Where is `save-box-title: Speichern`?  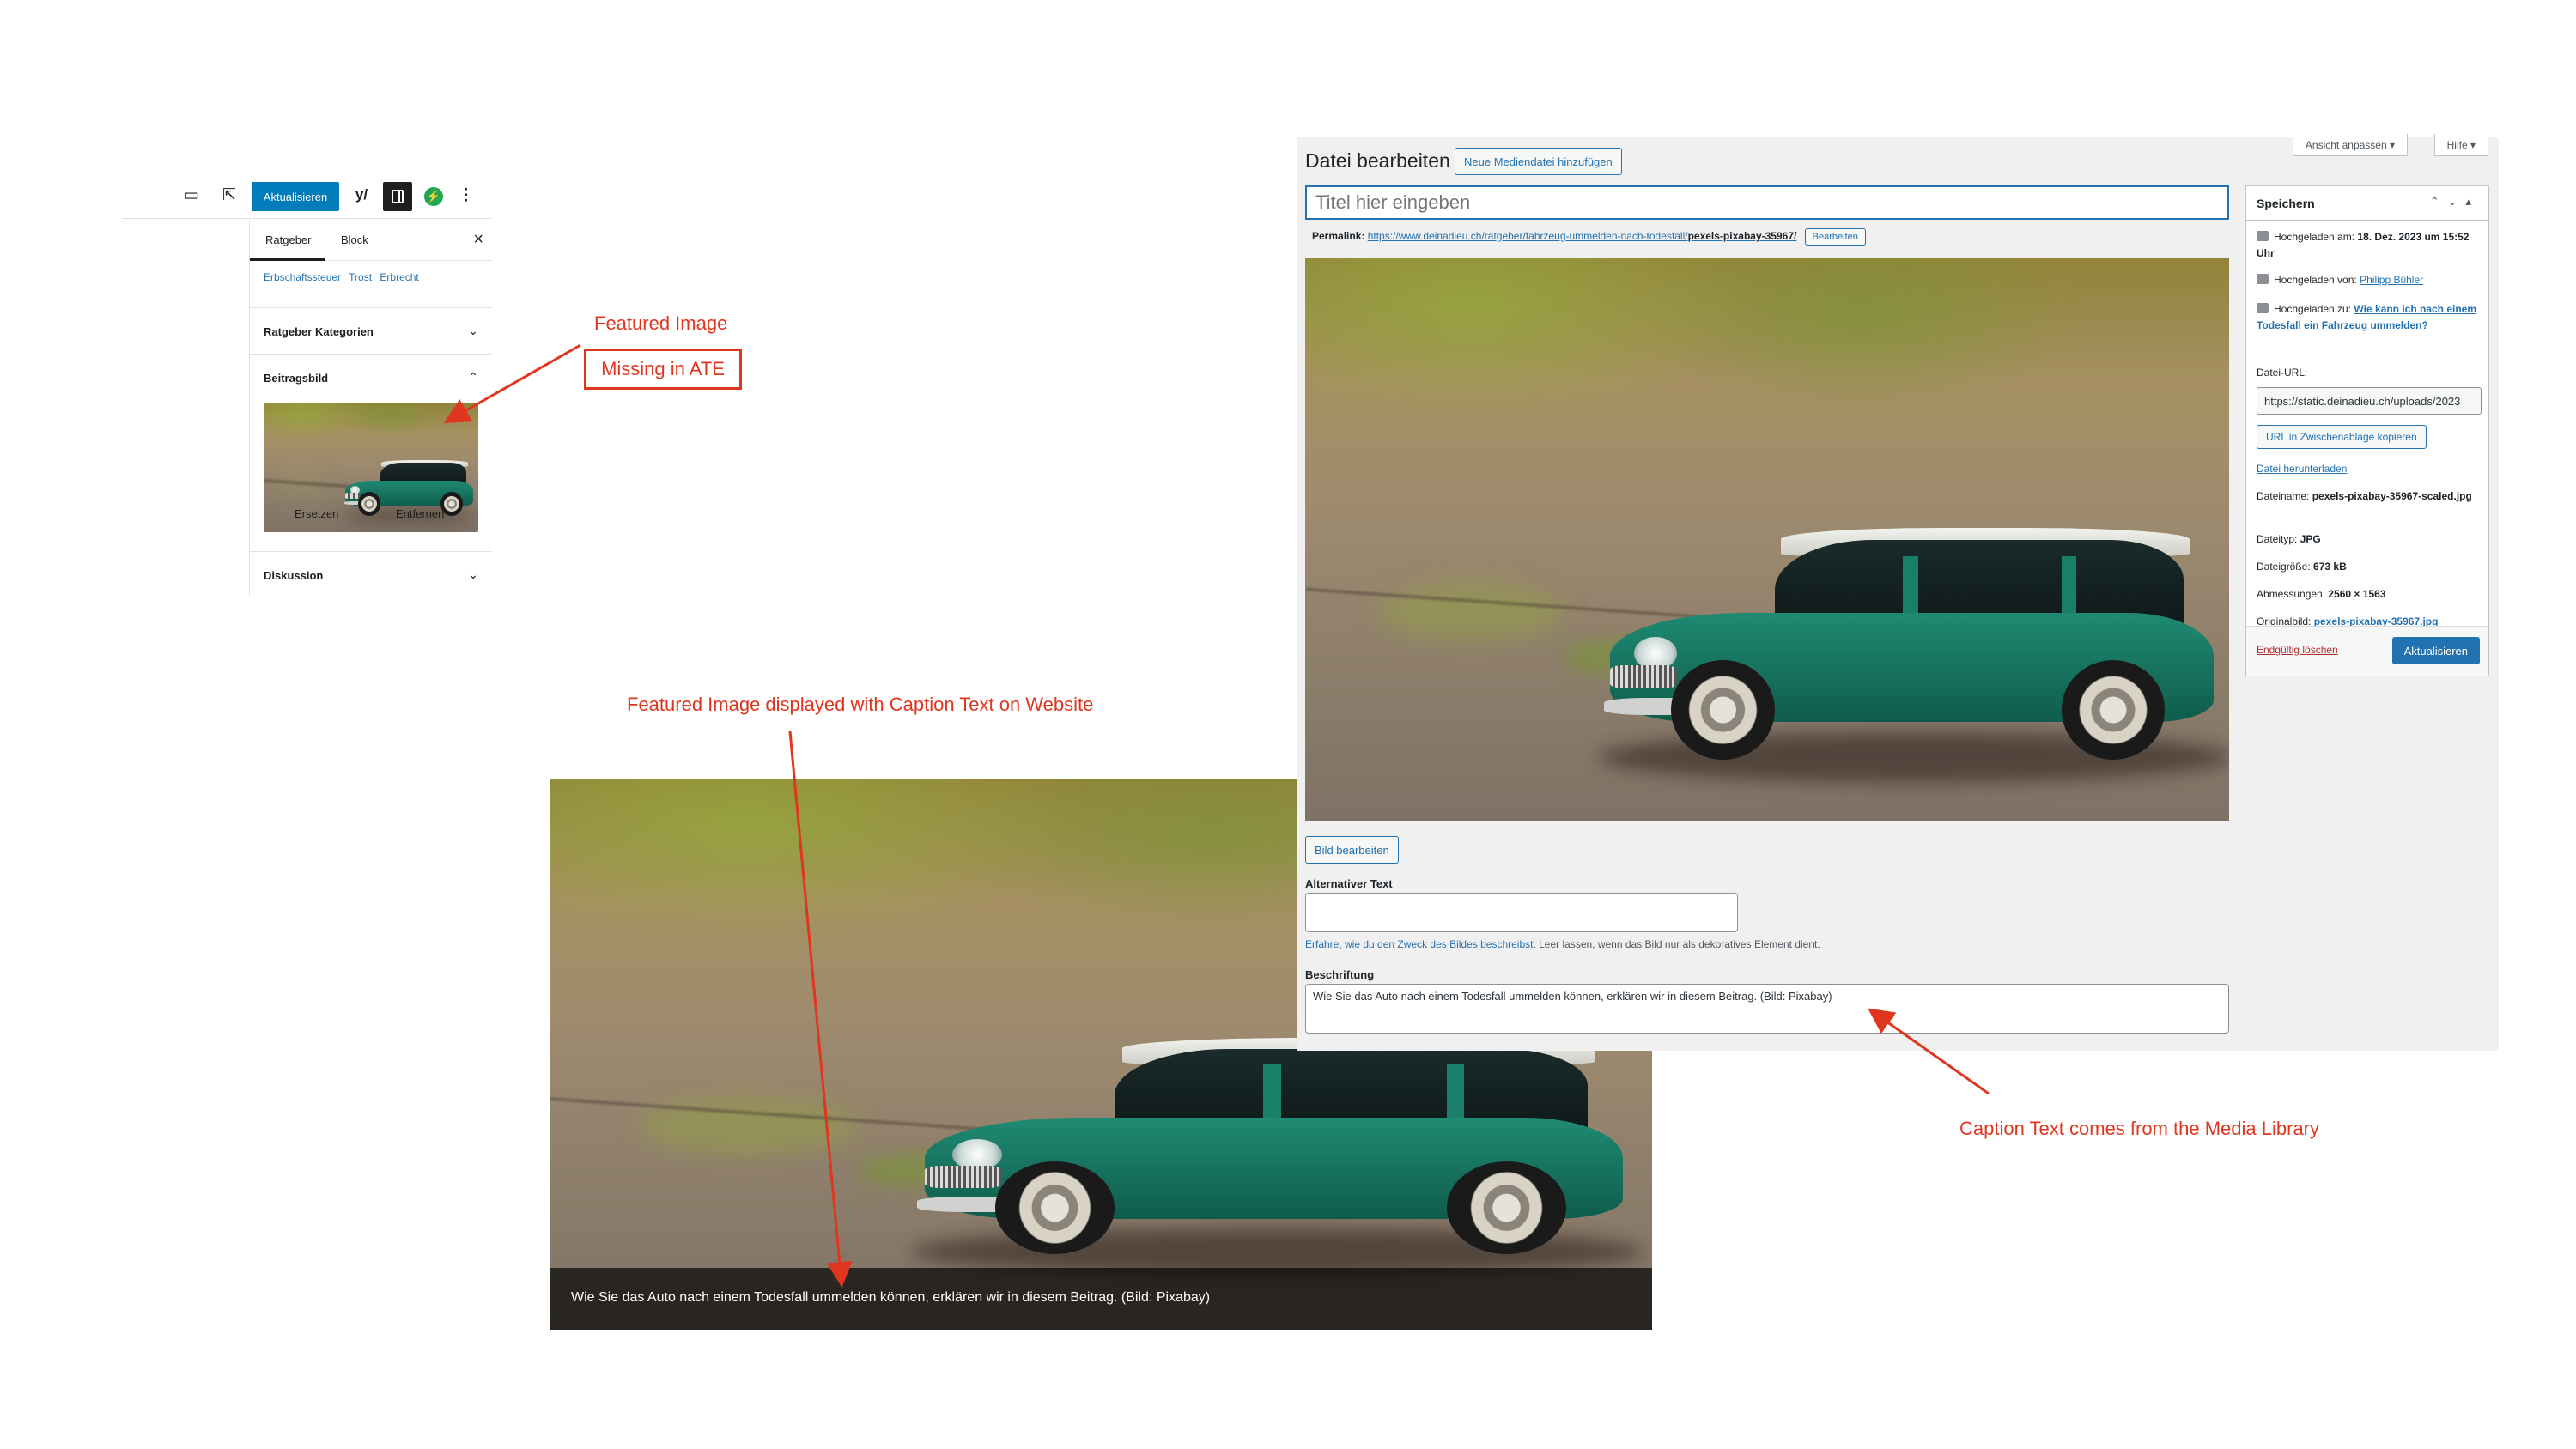 save-box-title: Speichern is located at coordinates (2286, 203).